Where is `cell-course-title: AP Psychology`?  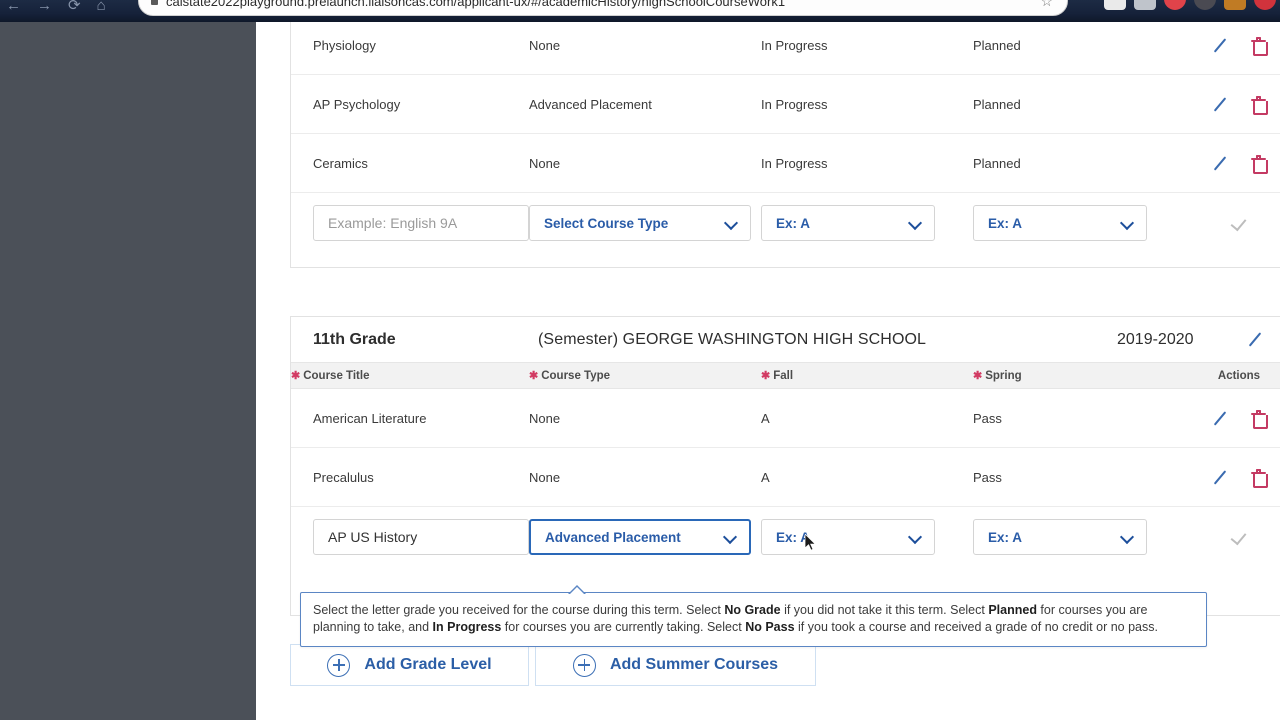 cell-course-title: AP Psychology is located at coordinates (357, 104).